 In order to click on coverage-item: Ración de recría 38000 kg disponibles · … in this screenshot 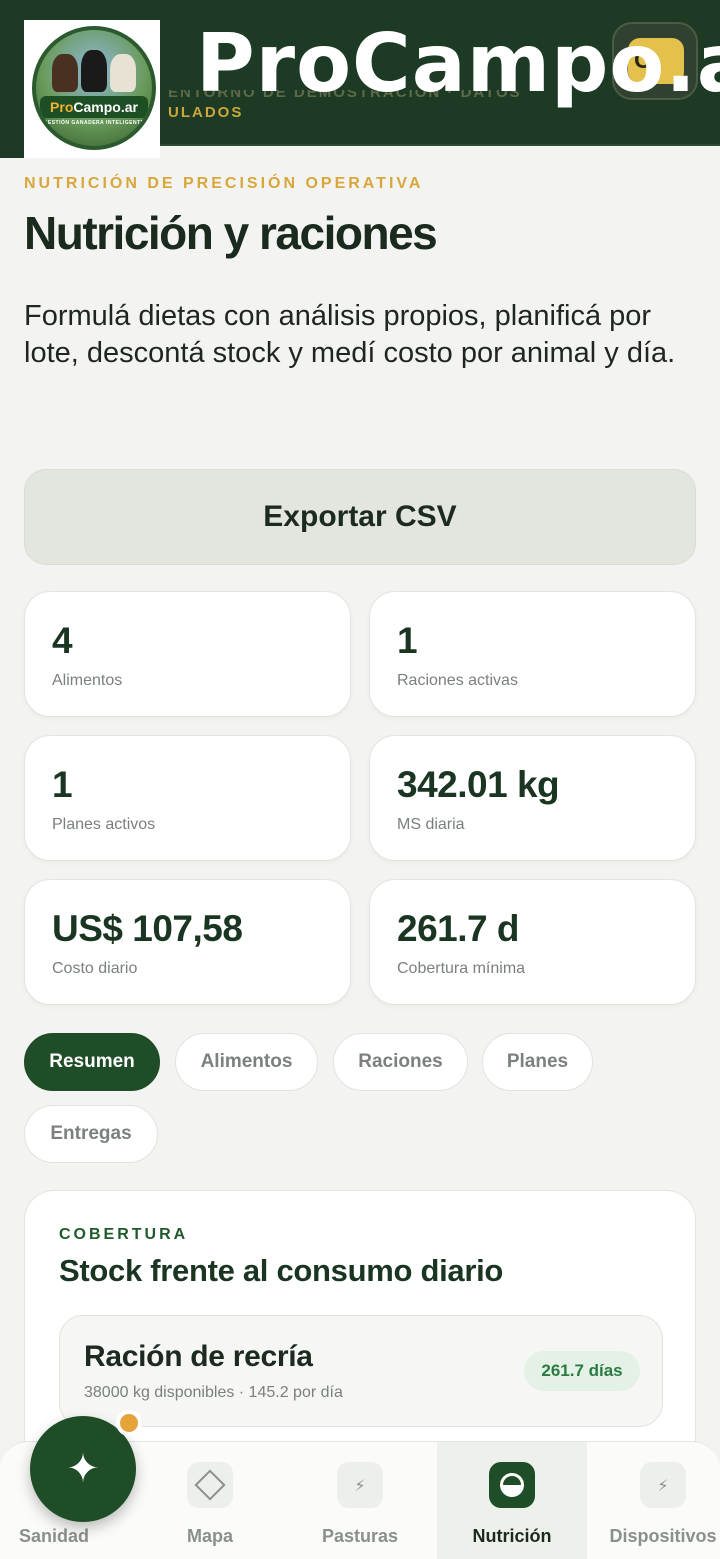, I will do `click(361, 1371)`.